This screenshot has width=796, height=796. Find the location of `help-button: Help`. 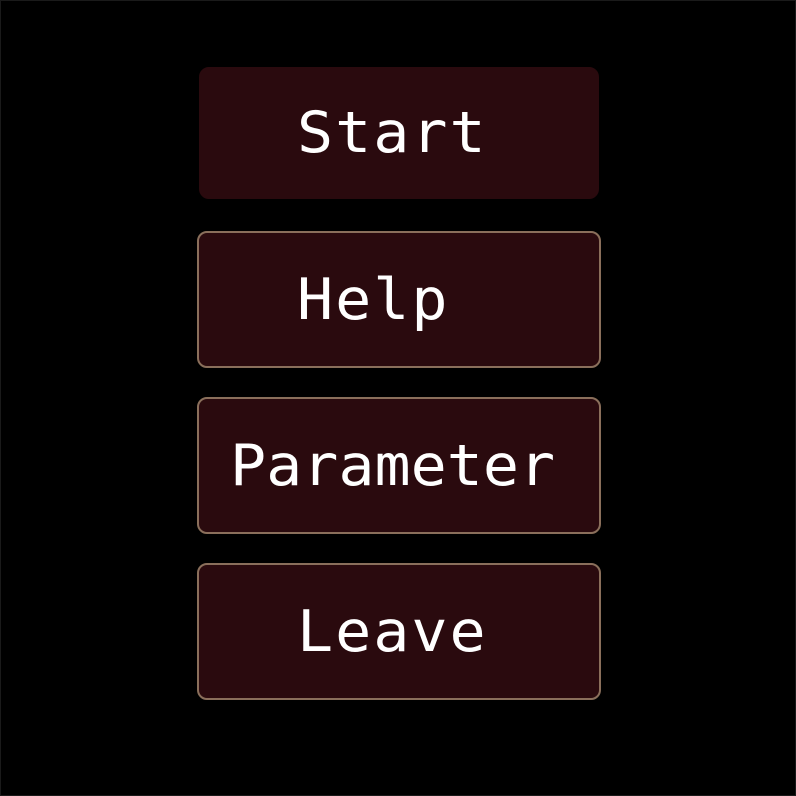

help-button: Help is located at coordinates (399, 299).